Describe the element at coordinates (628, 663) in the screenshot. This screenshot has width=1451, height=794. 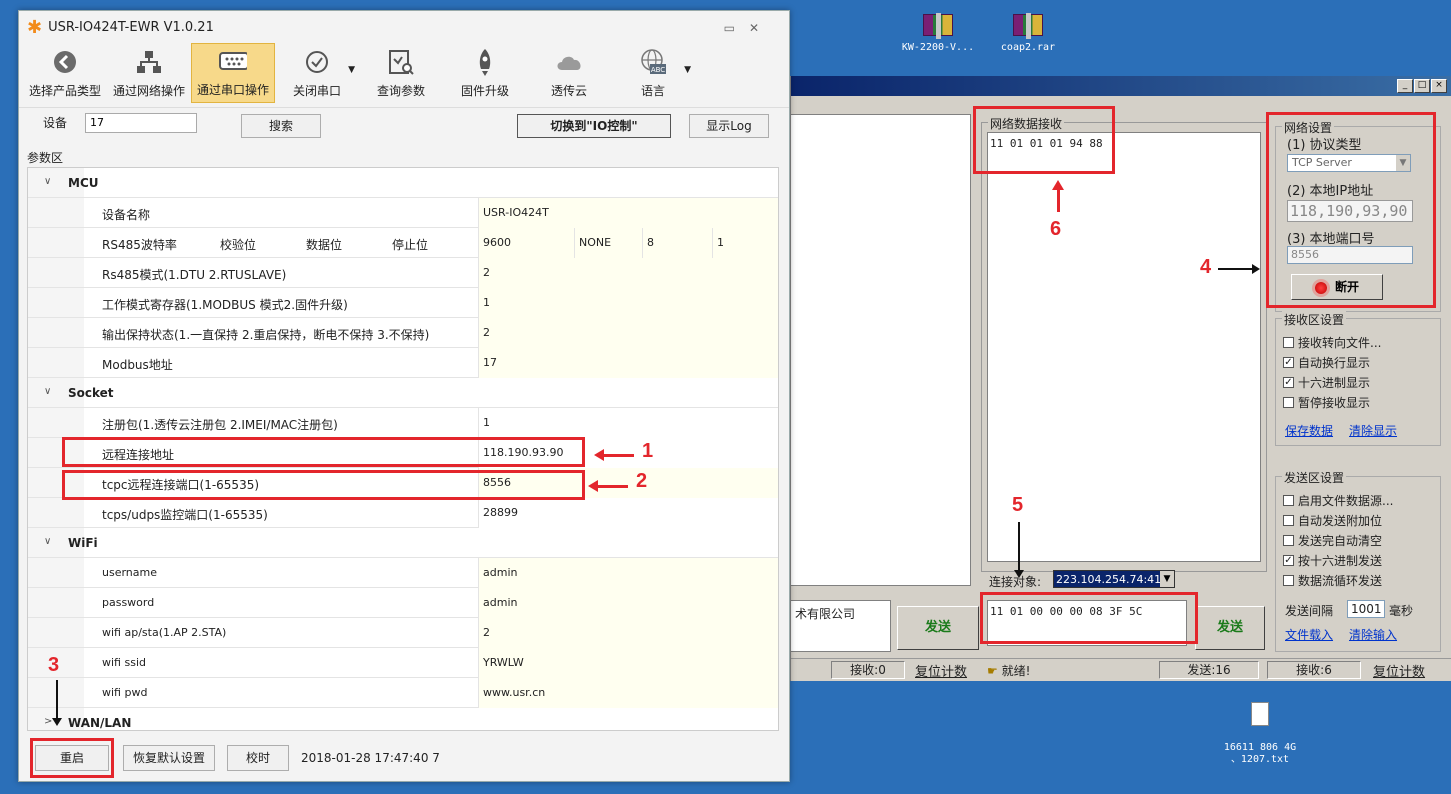
I see `param-value: YRWLW` at that location.